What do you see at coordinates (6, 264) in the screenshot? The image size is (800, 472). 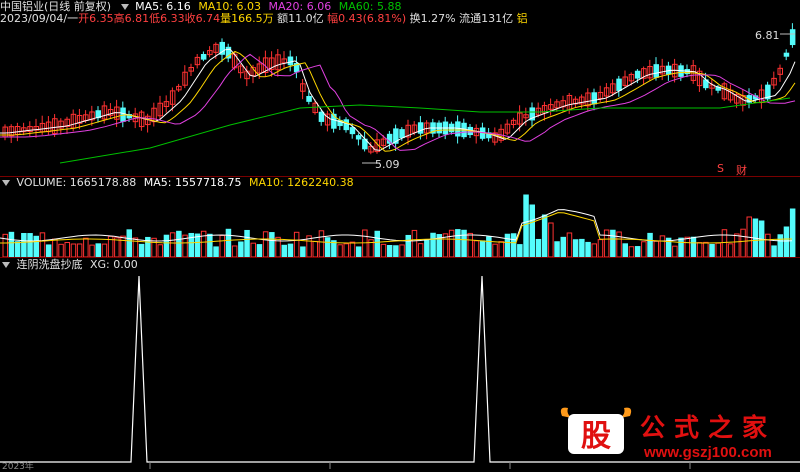 I see `indicator-dropdown-icon` at bounding box center [6, 264].